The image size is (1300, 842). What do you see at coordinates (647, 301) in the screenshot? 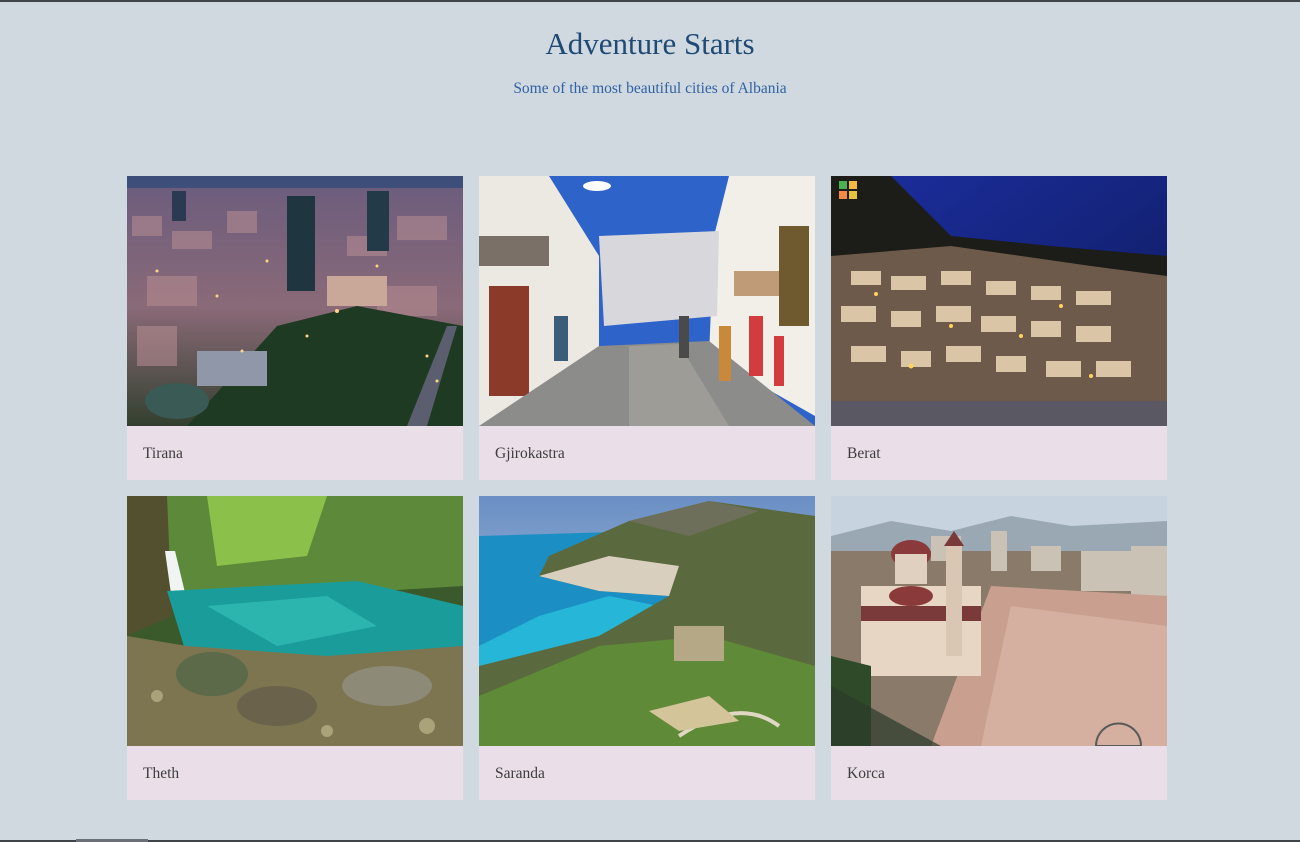
I see `city-photo-gjirokastra` at bounding box center [647, 301].